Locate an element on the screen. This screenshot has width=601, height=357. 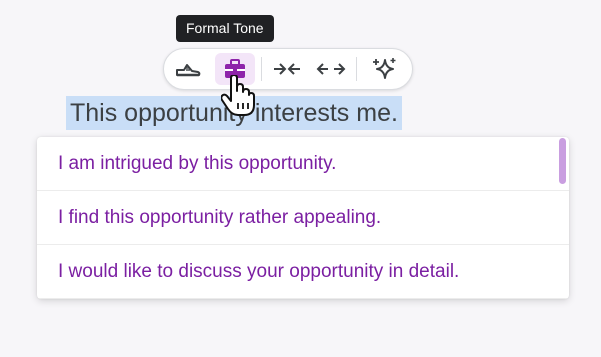
casual-tone-button is located at coordinates (188, 69).